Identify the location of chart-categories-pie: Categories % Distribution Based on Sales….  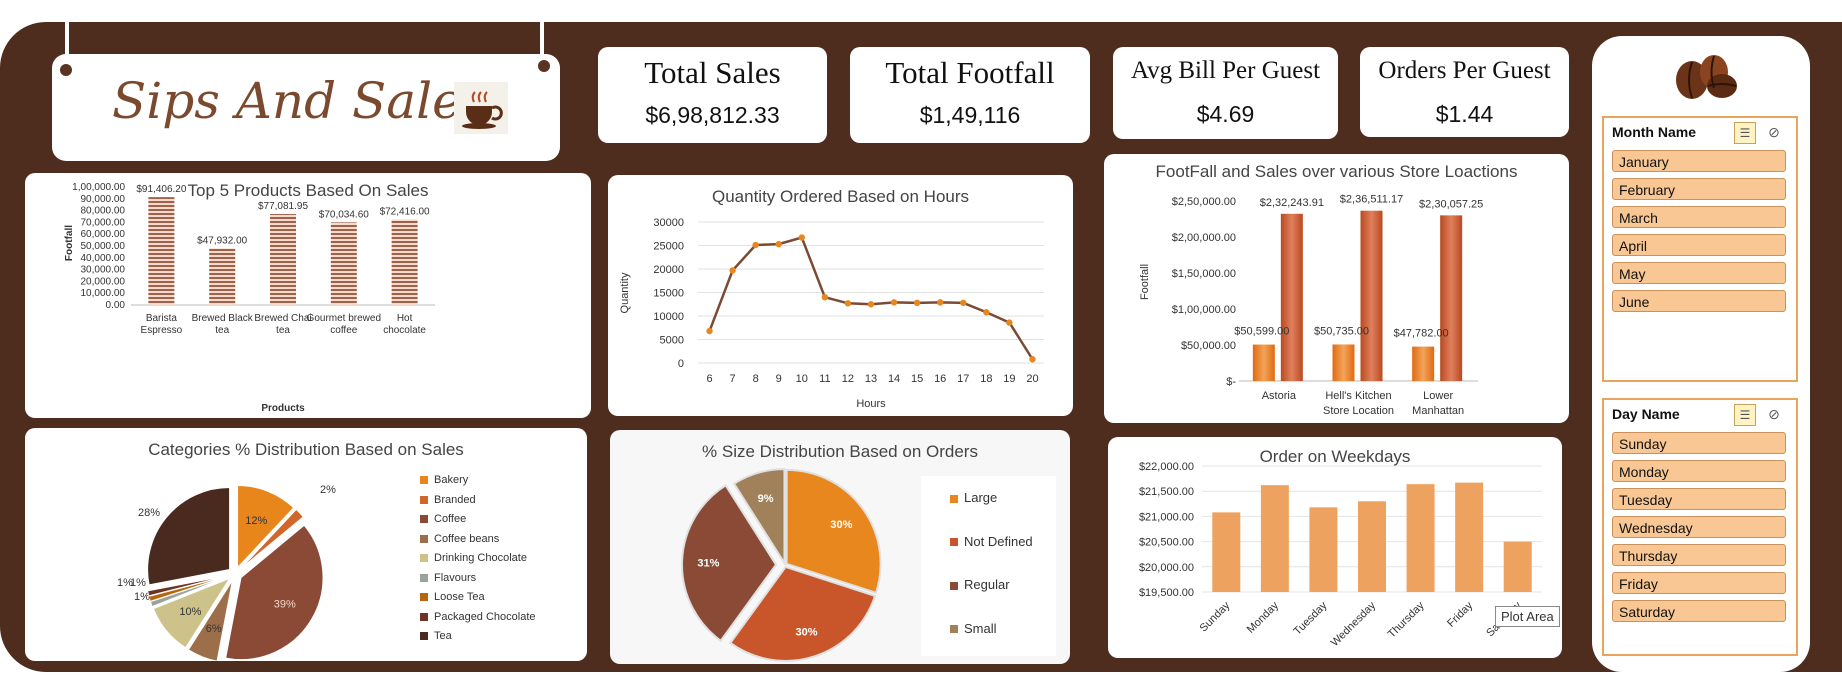
(306, 544).